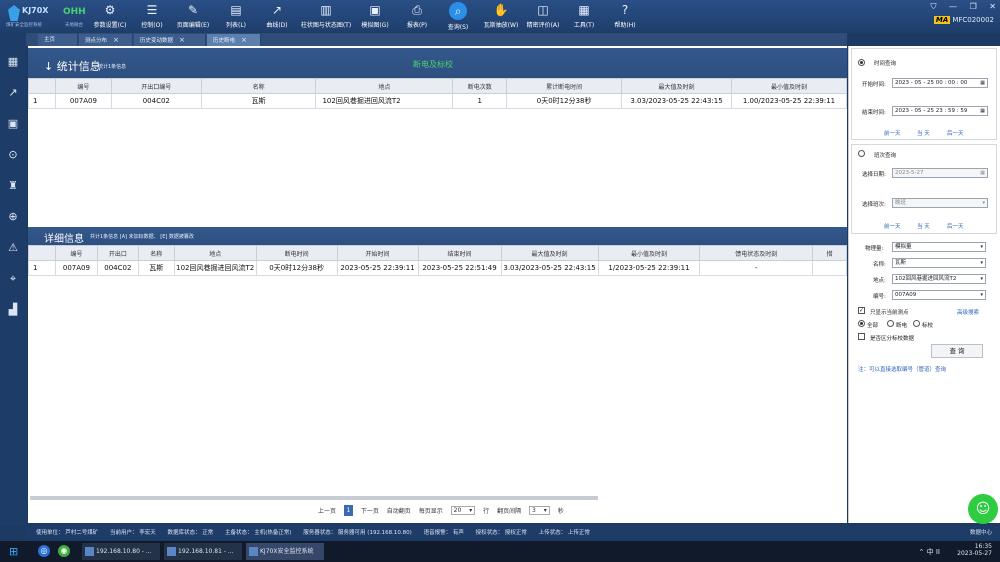 The height and width of the screenshot is (562, 1000). What do you see at coordinates (957, 351) in the screenshot?
I see `query-button: 查 询` at bounding box center [957, 351].